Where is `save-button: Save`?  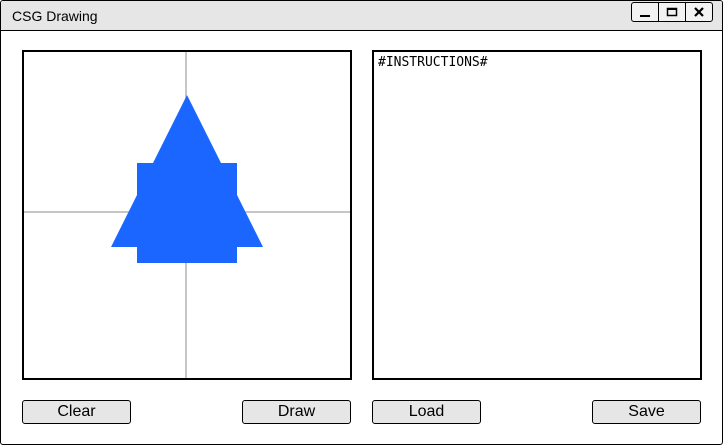 save-button: Save is located at coordinates (646, 412).